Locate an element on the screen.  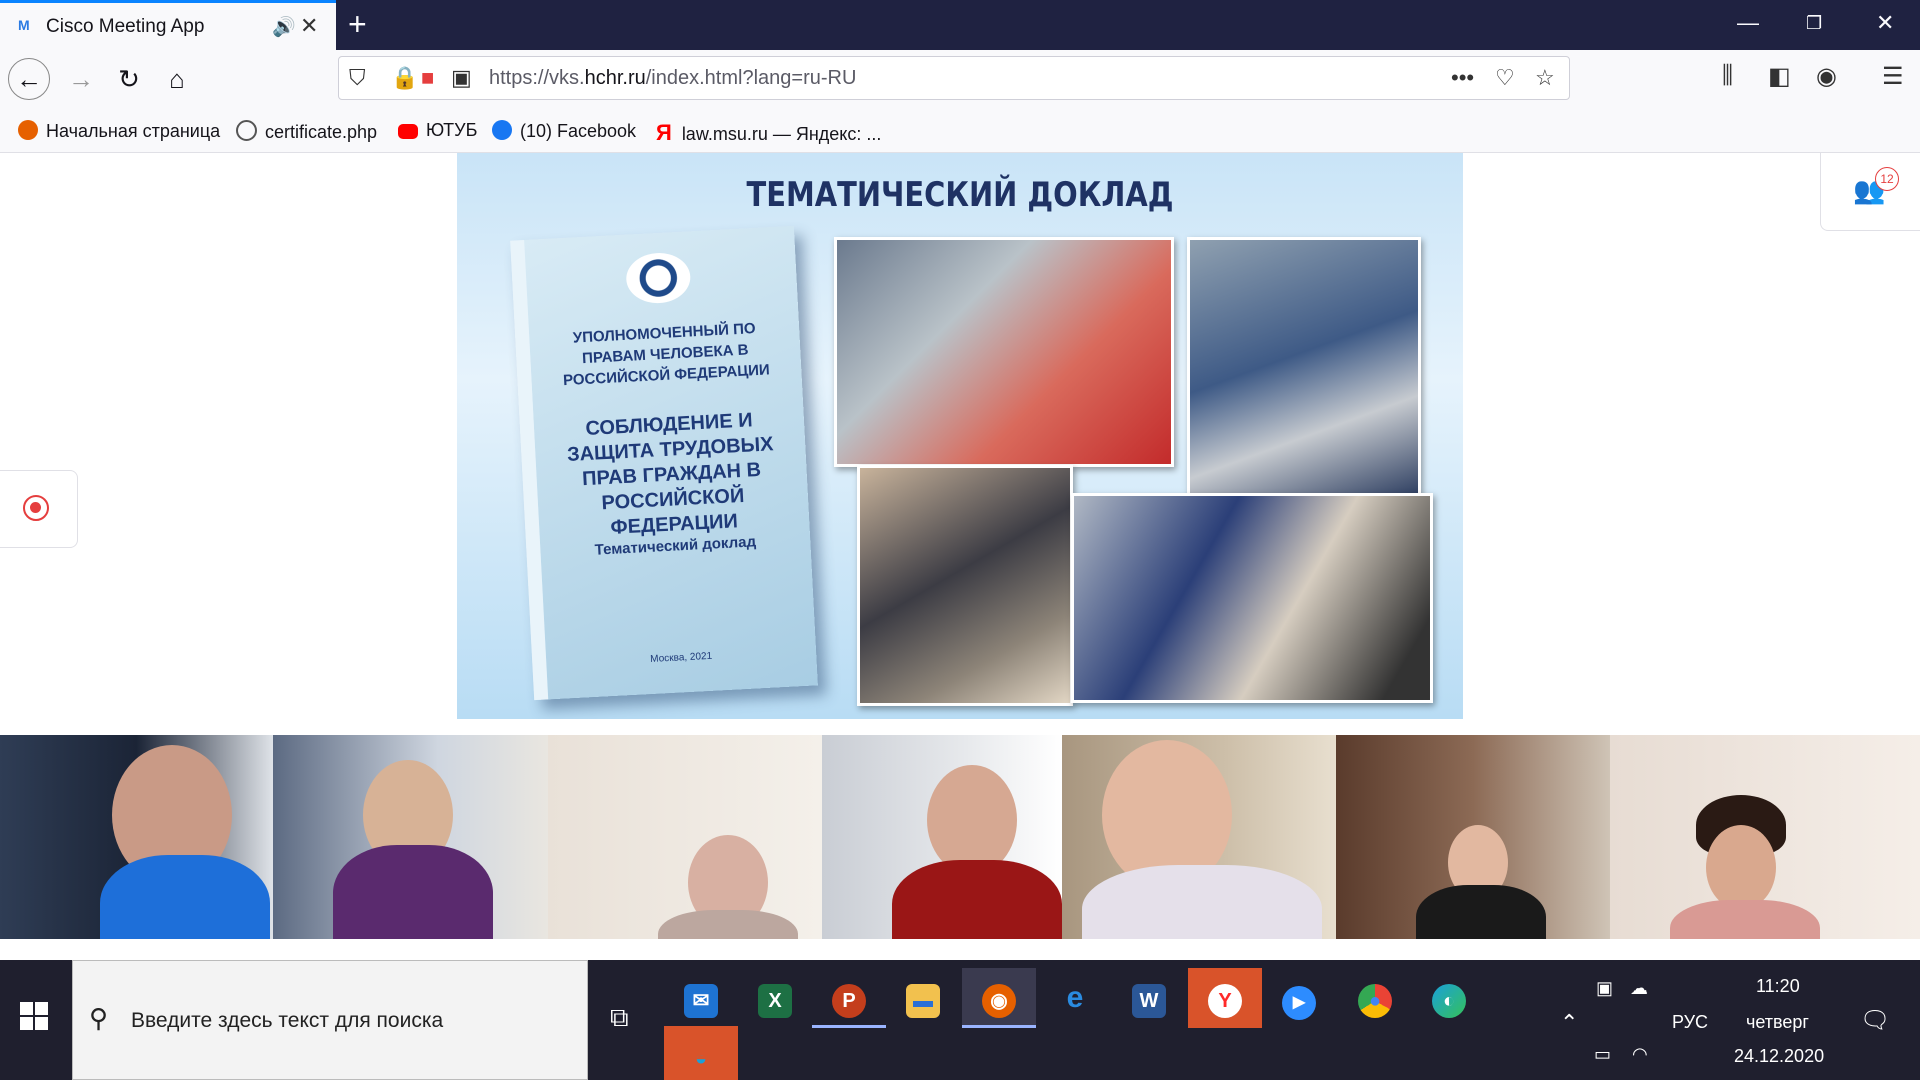
photo-carpenter is located at coordinates (965, 585).